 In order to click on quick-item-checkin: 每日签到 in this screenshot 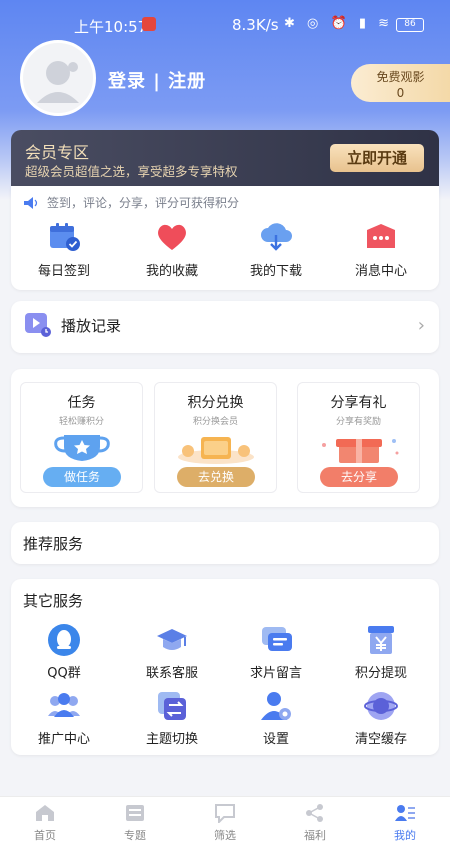, I will do `click(64, 250)`.